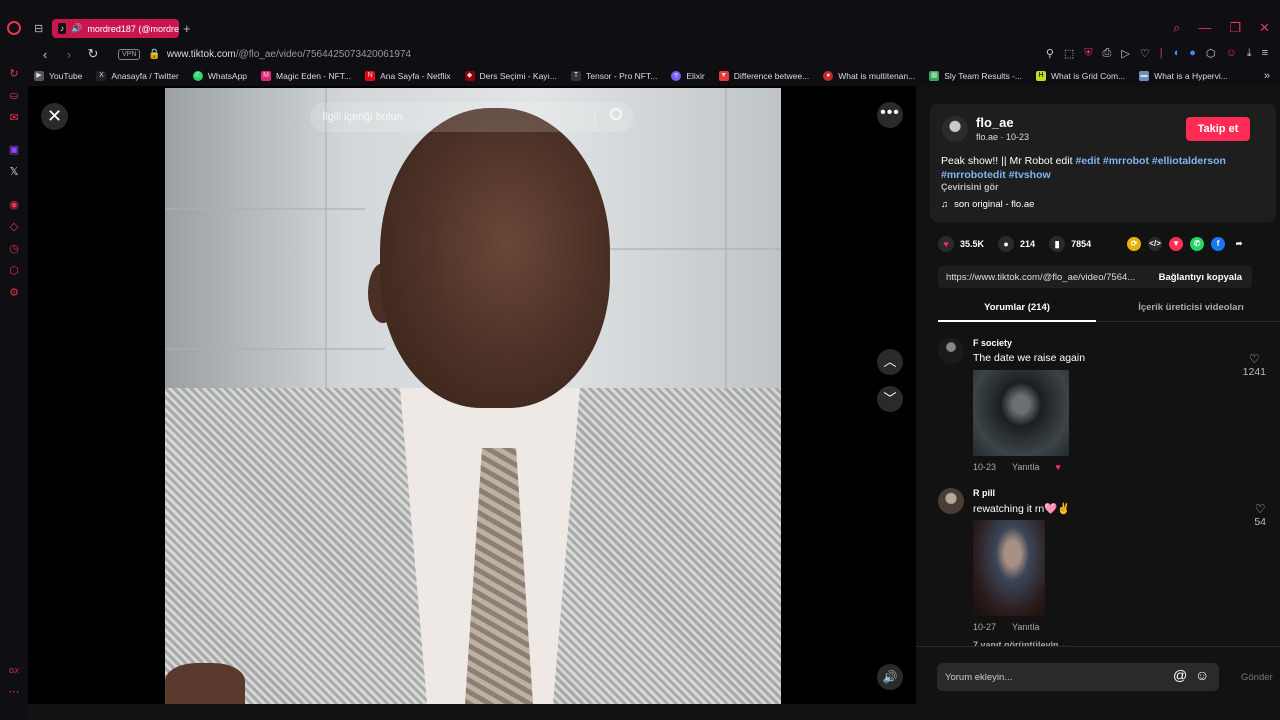 The width and height of the screenshot is (1280, 720). What do you see at coordinates (1197, 244) in the screenshot?
I see `whatsapp-share-icon: ✆` at bounding box center [1197, 244].